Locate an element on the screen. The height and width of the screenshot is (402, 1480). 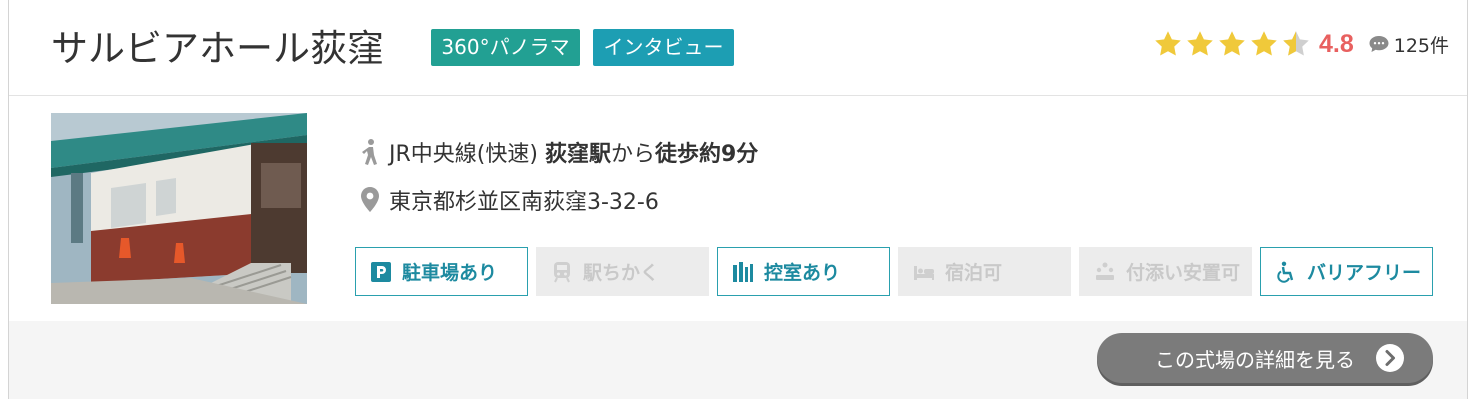
feature-label: 控室あり is located at coordinates (802, 273).